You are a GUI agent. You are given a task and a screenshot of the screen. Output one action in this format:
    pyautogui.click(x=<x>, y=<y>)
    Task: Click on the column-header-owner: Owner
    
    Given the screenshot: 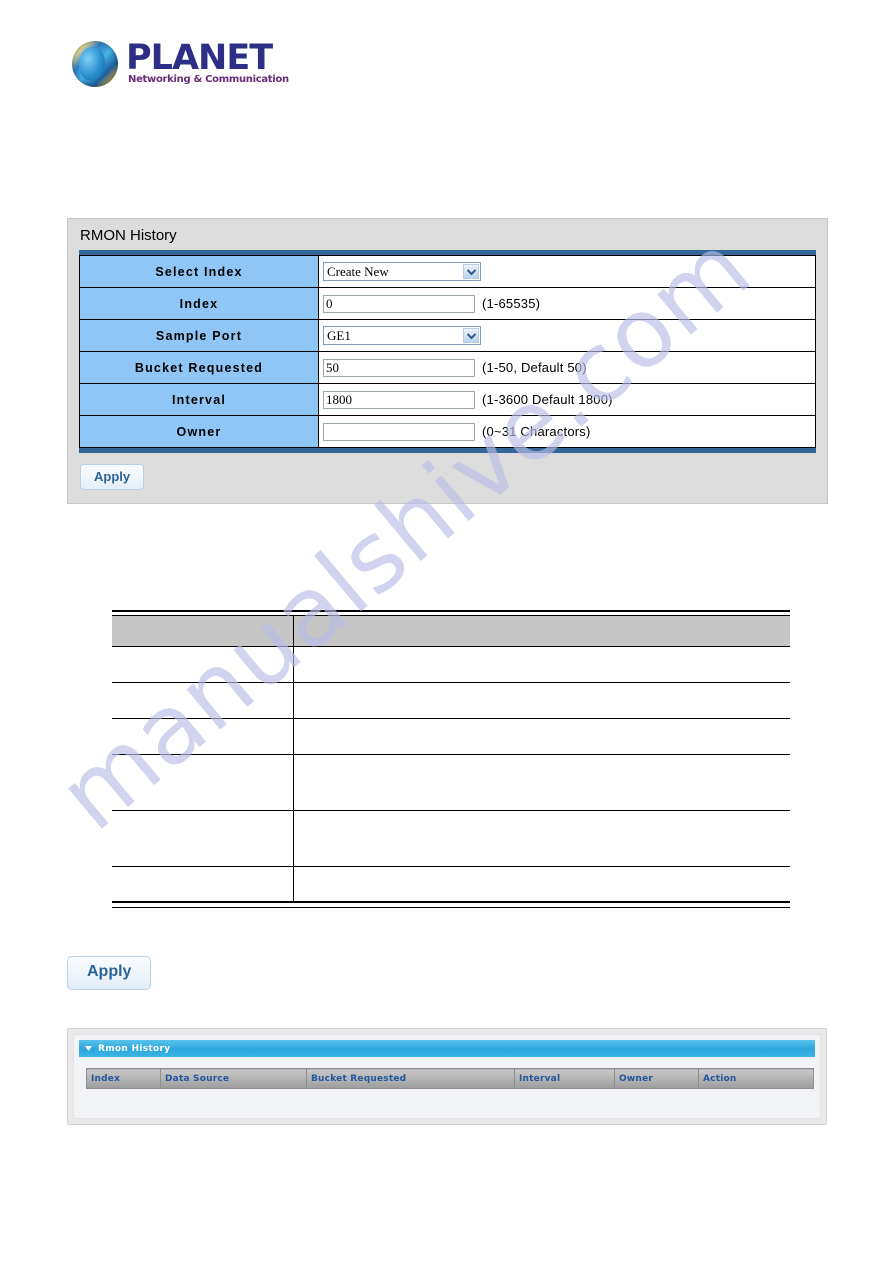 What is the action you would take?
    pyautogui.click(x=656, y=1078)
    